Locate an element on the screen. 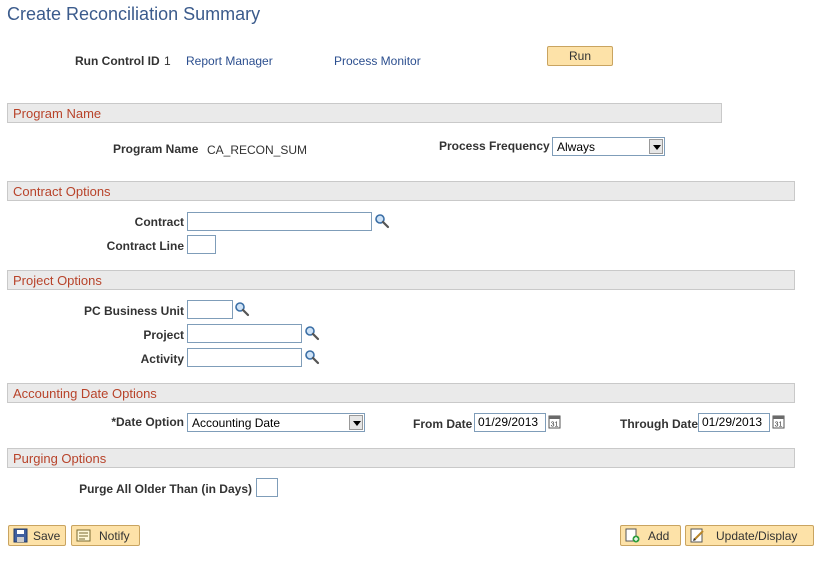  update-display-label: Update/Display is located at coordinates (757, 536).